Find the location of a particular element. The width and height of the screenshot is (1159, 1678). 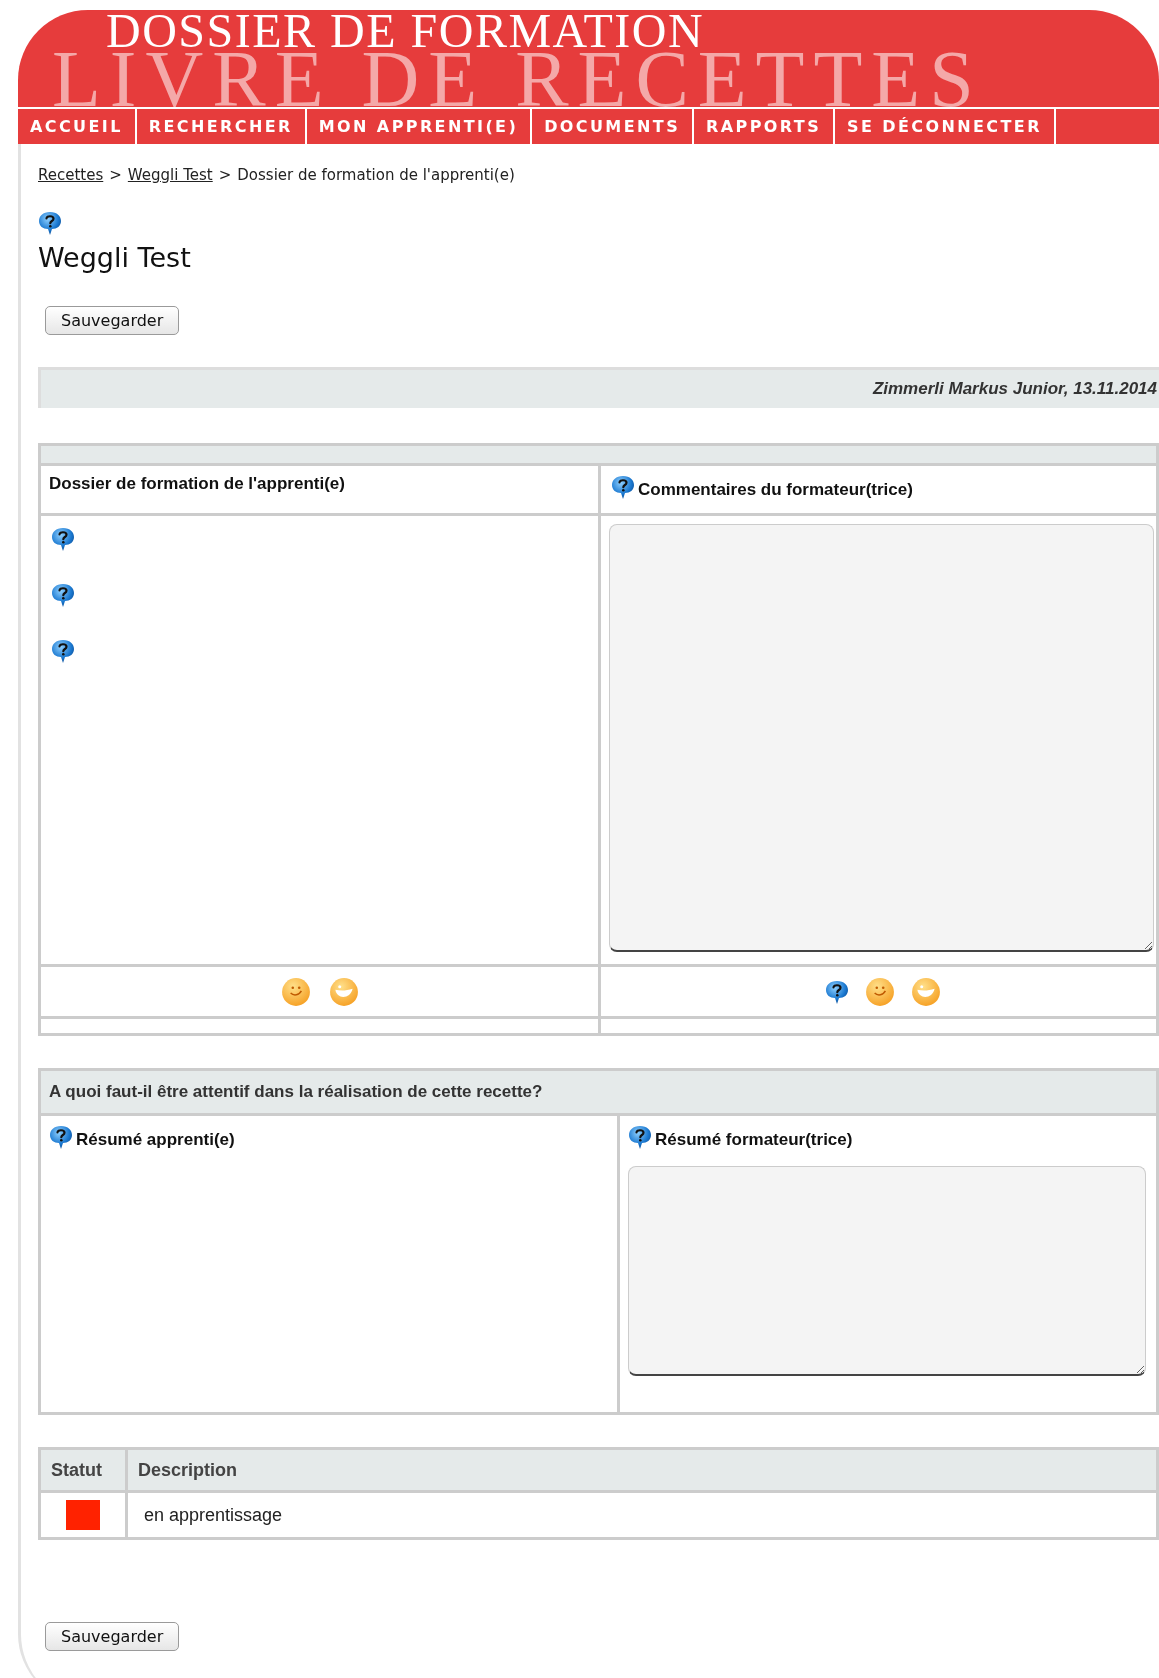

column-heading: Résumé formateur(trice) is located at coordinates (754, 1140).